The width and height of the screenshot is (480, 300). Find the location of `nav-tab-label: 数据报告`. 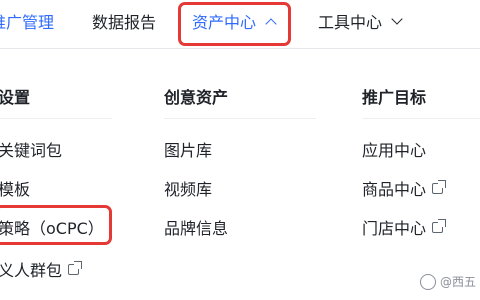

nav-tab-label: 数据报告 is located at coordinates (124, 22).